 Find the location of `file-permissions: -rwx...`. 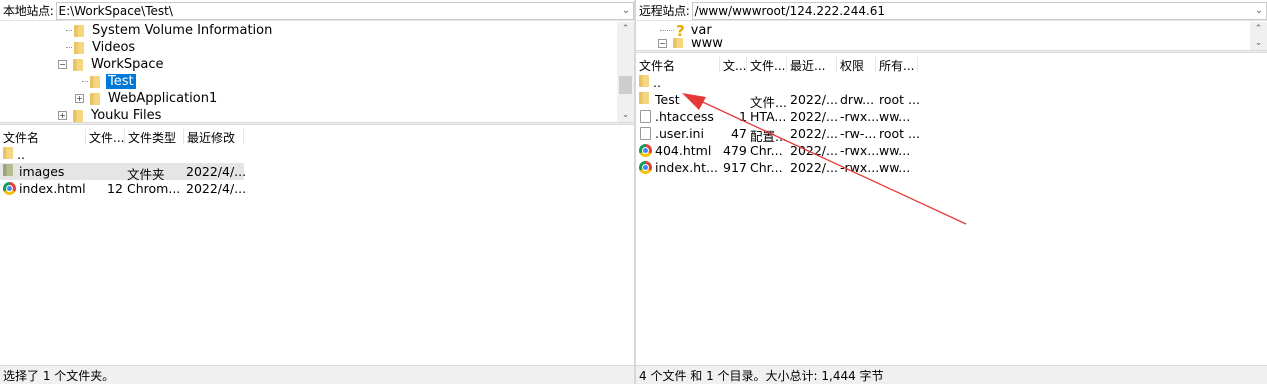

file-permissions: -rwx... is located at coordinates (860, 116).